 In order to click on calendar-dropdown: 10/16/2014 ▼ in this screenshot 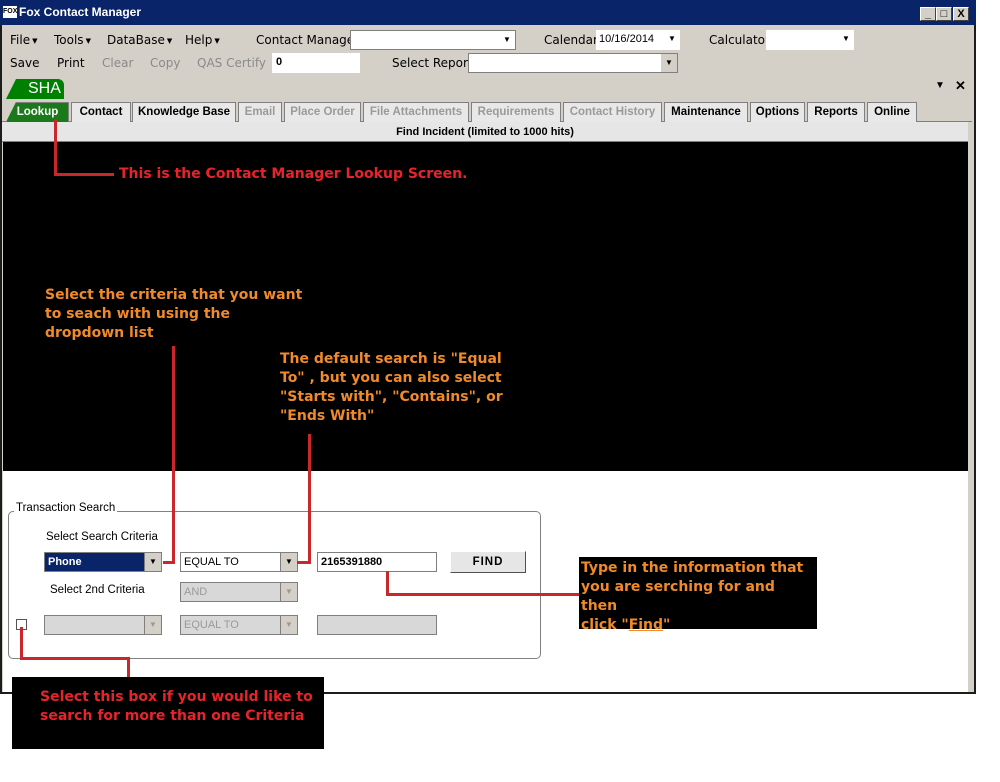, I will do `click(638, 40)`.